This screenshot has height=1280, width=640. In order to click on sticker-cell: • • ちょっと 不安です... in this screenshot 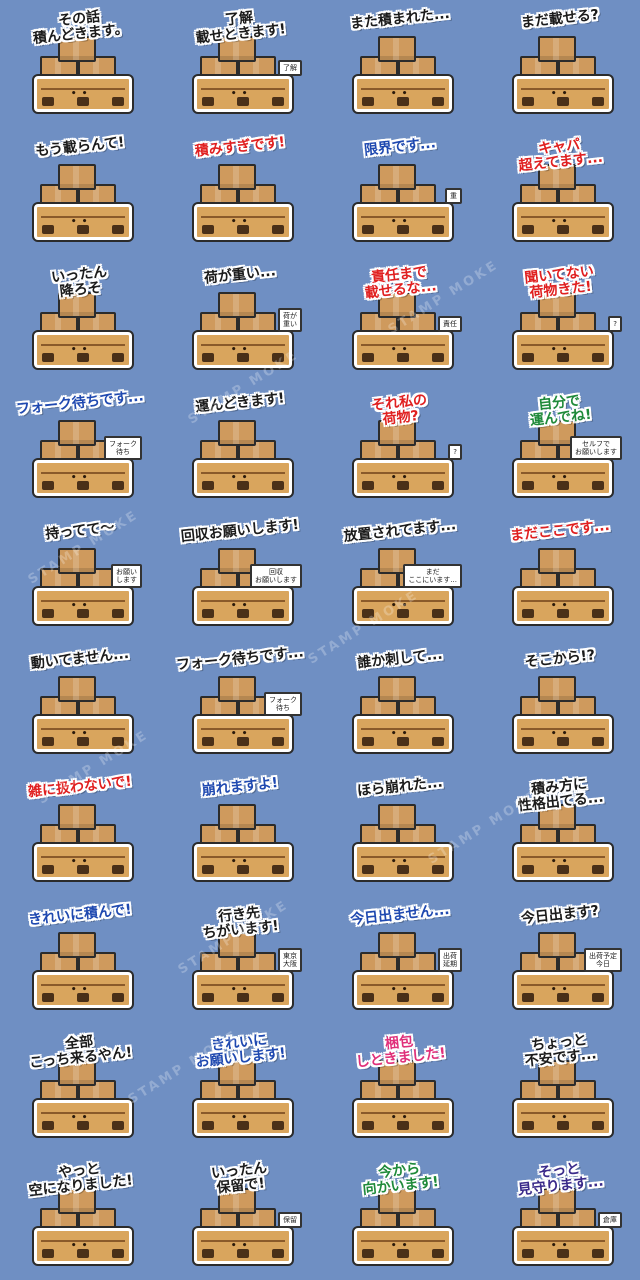, I will do `click(560, 1088)`.